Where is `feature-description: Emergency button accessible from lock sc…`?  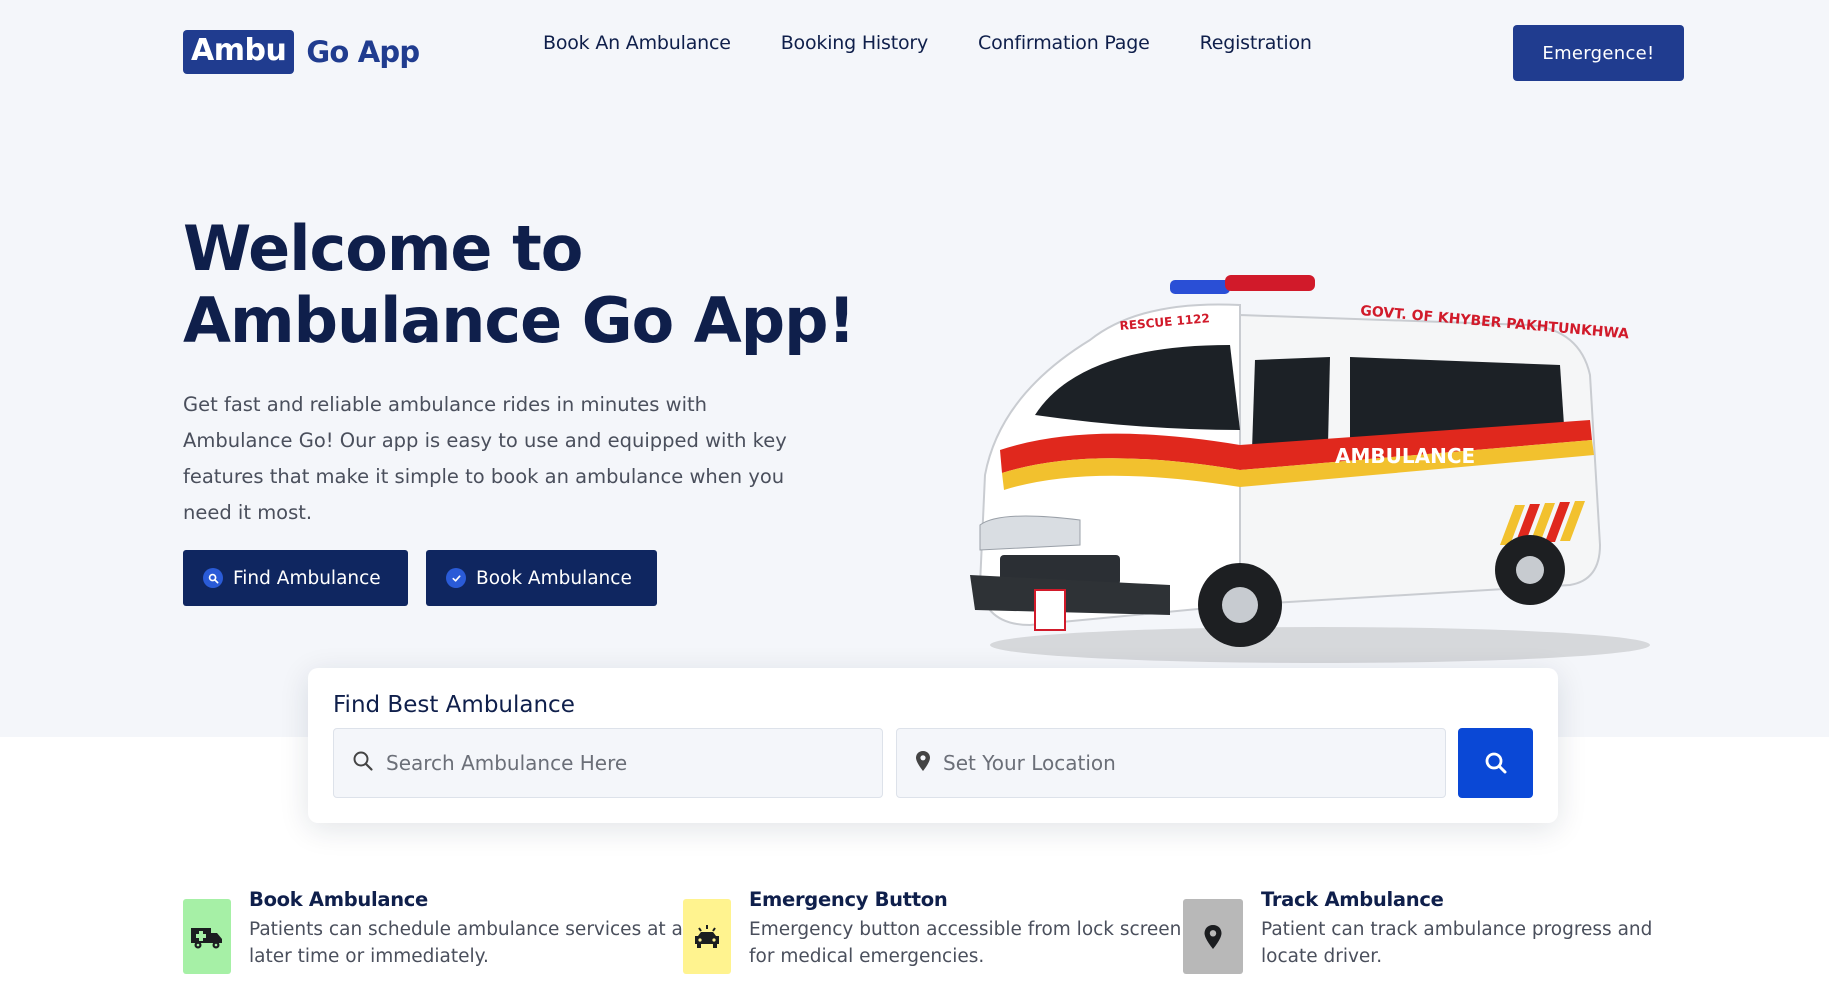
feature-description: Emergency button accessible from lock sc… is located at coordinates (965, 943).